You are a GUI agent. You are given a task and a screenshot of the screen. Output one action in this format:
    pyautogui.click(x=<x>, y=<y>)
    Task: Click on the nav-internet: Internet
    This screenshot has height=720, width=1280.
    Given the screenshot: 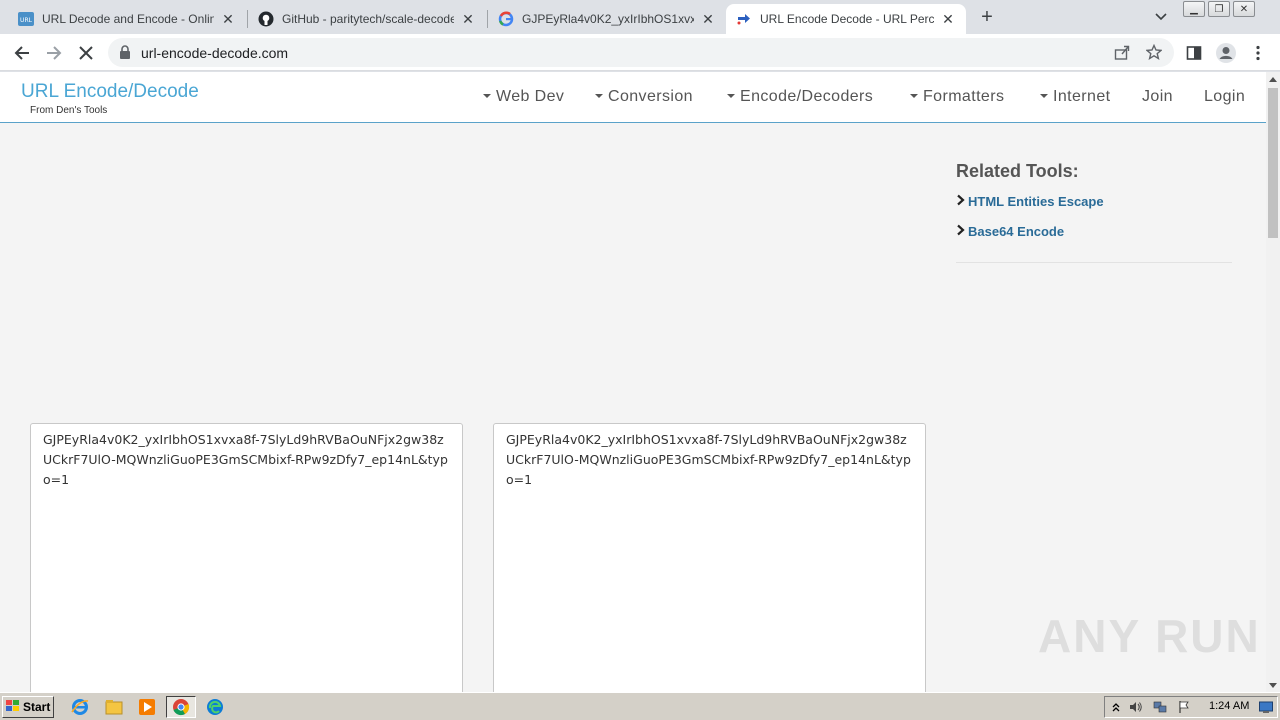 What is the action you would take?
    pyautogui.click(x=1075, y=97)
    